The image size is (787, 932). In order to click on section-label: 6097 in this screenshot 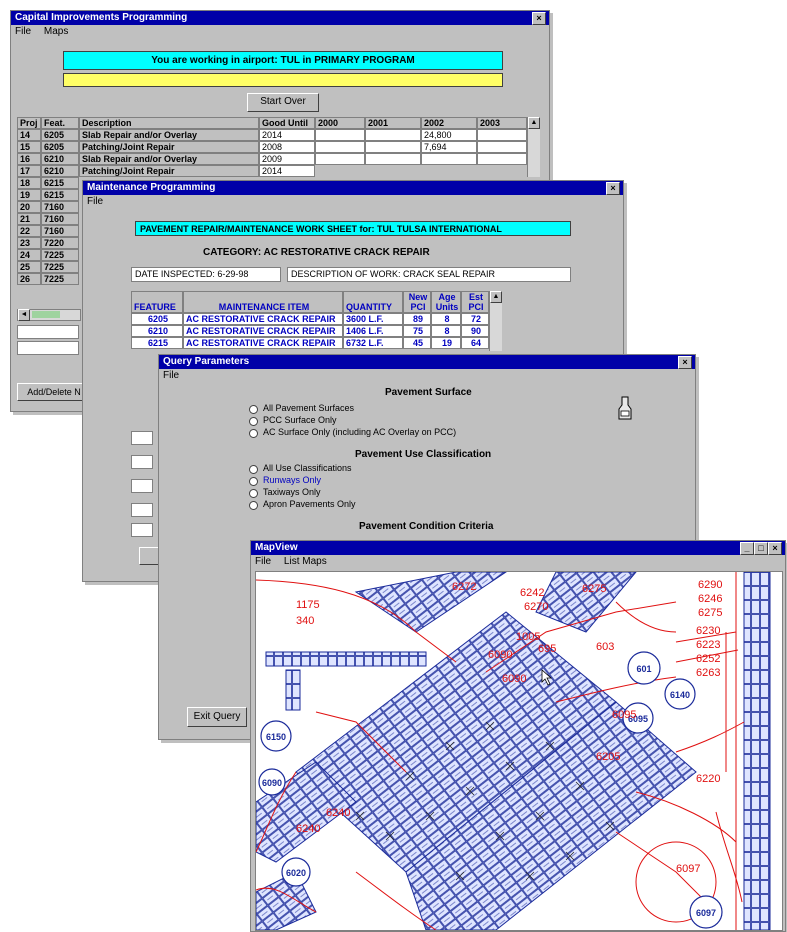, I will do `click(688, 869)`.